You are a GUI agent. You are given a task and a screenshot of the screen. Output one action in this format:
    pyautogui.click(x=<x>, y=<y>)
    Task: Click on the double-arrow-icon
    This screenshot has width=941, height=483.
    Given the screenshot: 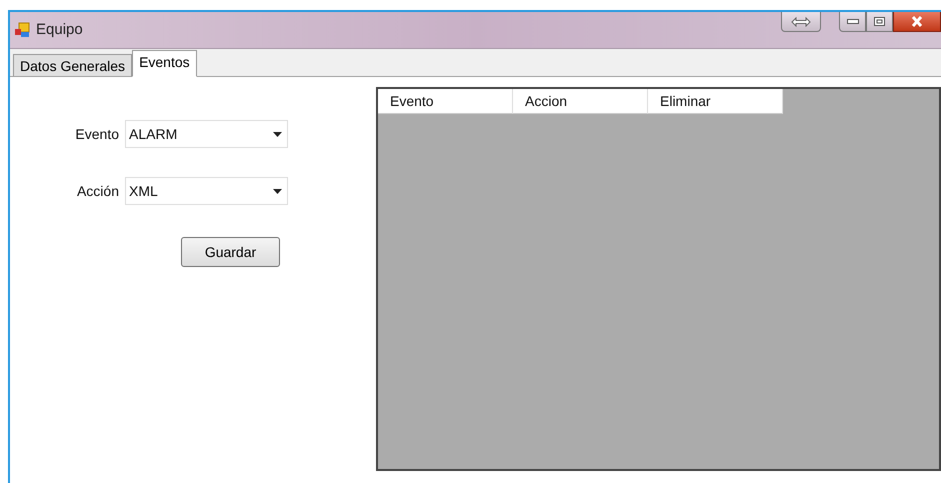 What is the action you would take?
    pyautogui.click(x=801, y=21)
    